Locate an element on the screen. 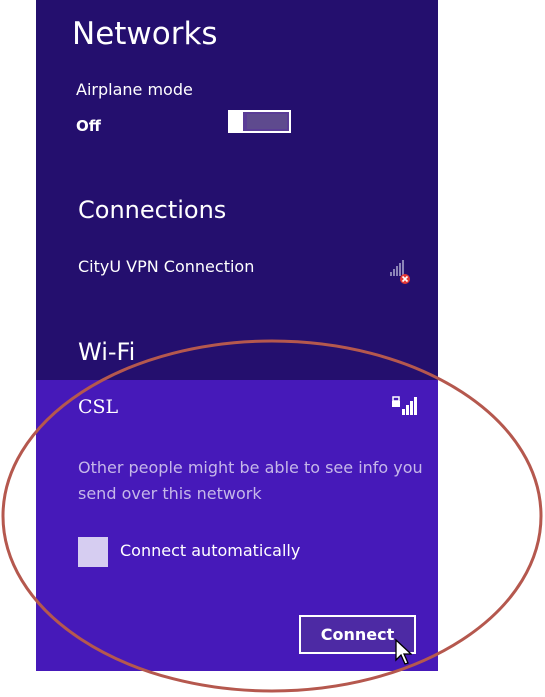  airplane-mode-toggle is located at coordinates (259, 121).